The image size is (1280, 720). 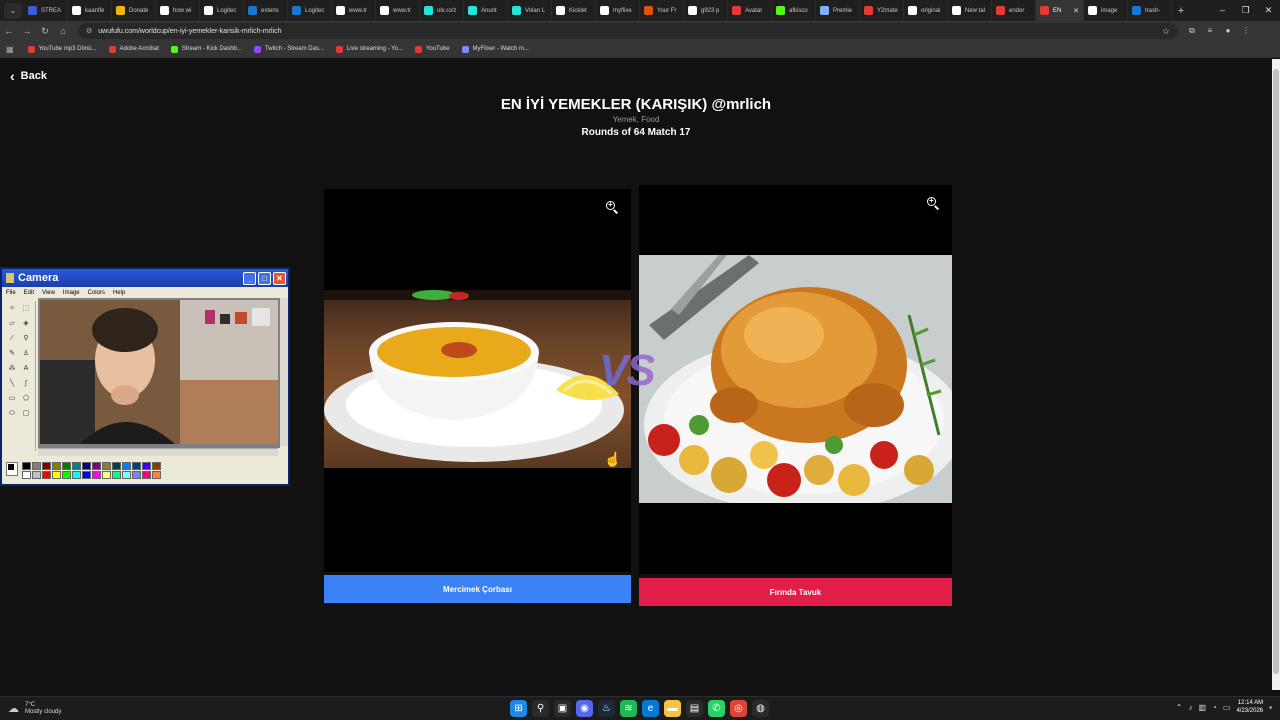 What do you see at coordinates (672, 708) in the screenshot?
I see `file-explorer-icon: ▬` at bounding box center [672, 708].